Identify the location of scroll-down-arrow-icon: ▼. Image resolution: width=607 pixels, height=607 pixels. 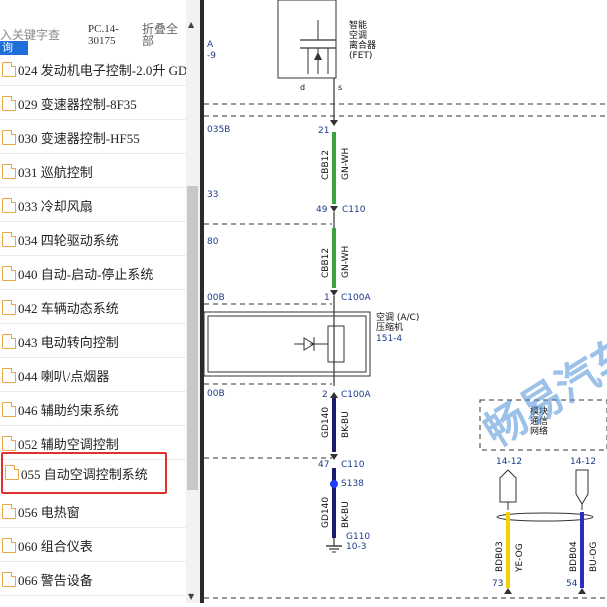
(191, 596).